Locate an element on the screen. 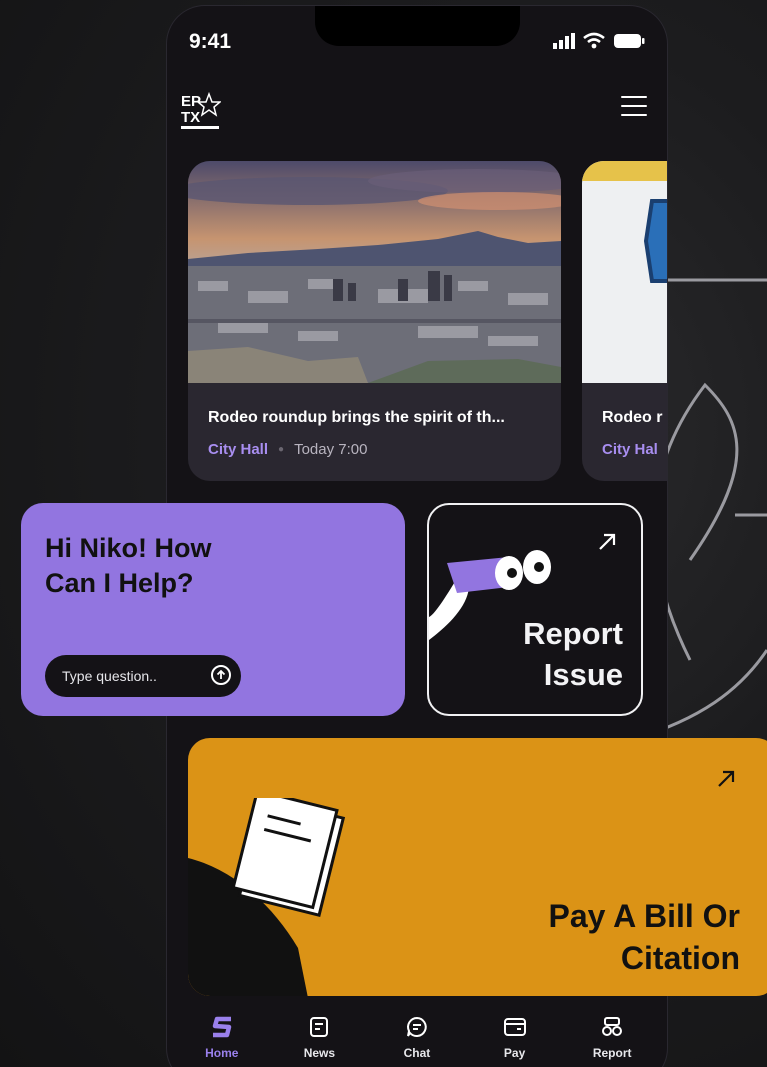  news-image is located at coordinates (624, 272).